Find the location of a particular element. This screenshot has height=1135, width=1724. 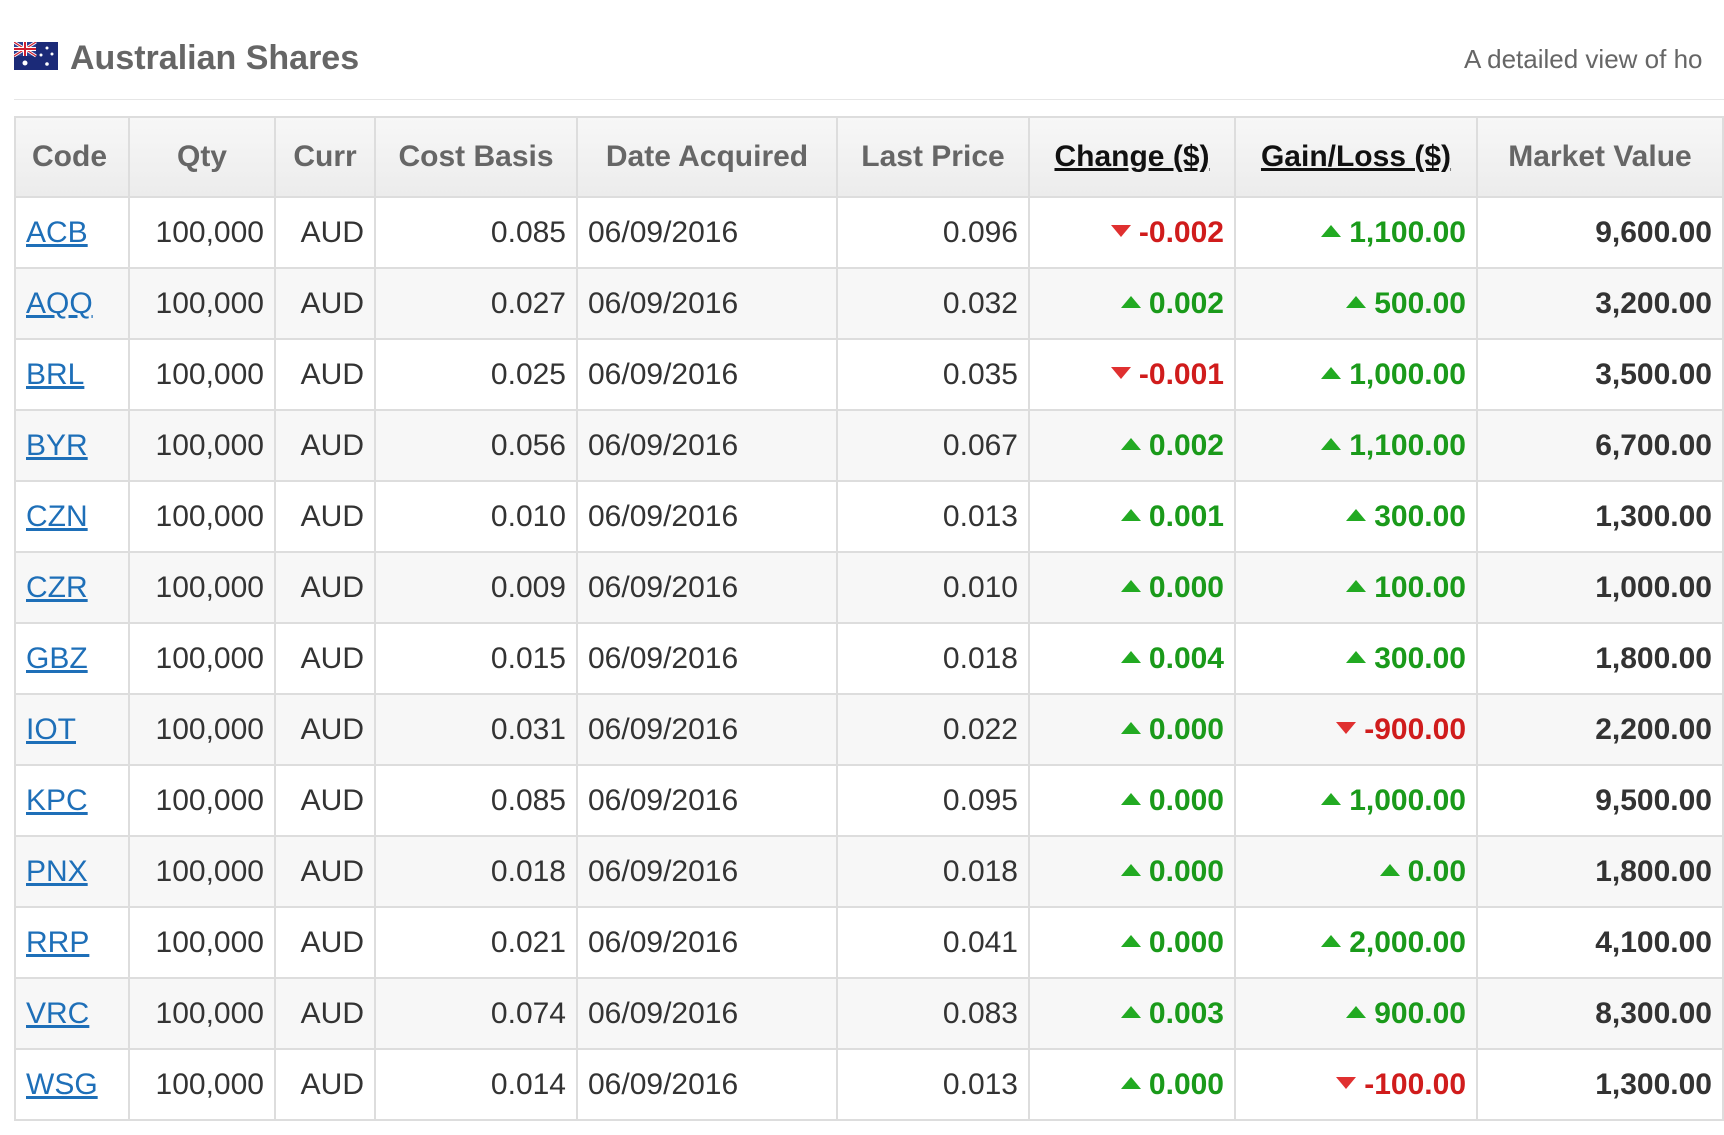

stock-code-link: BRL is located at coordinates (55, 374).